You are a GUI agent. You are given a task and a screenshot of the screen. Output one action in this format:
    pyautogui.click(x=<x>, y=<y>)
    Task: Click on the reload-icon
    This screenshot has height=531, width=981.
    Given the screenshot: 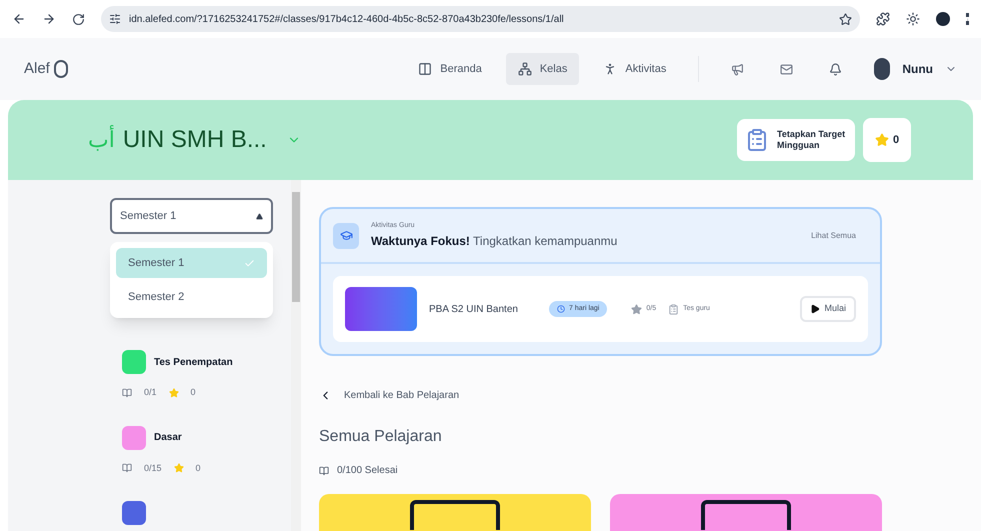 What is the action you would take?
    pyautogui.click(x=78, y=19)
    